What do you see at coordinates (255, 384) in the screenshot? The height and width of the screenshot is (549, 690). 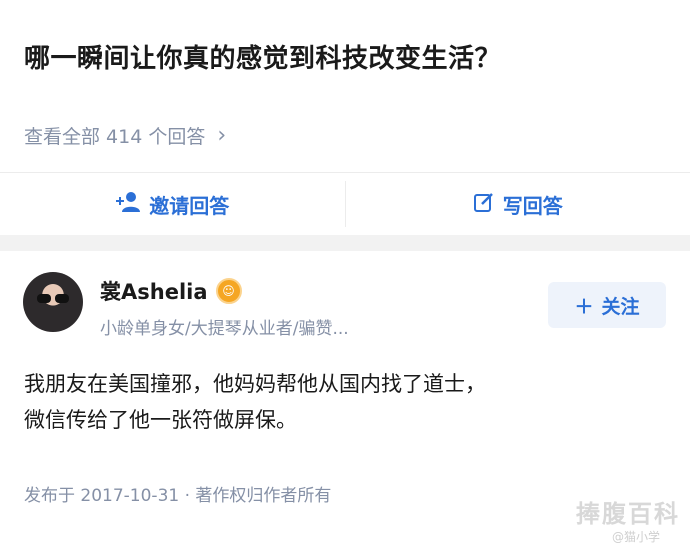 I see `answer-line: 我朋友在美国撞邪，他妈妈帮他从国内找了道士，` at bounding box center [255, 384].